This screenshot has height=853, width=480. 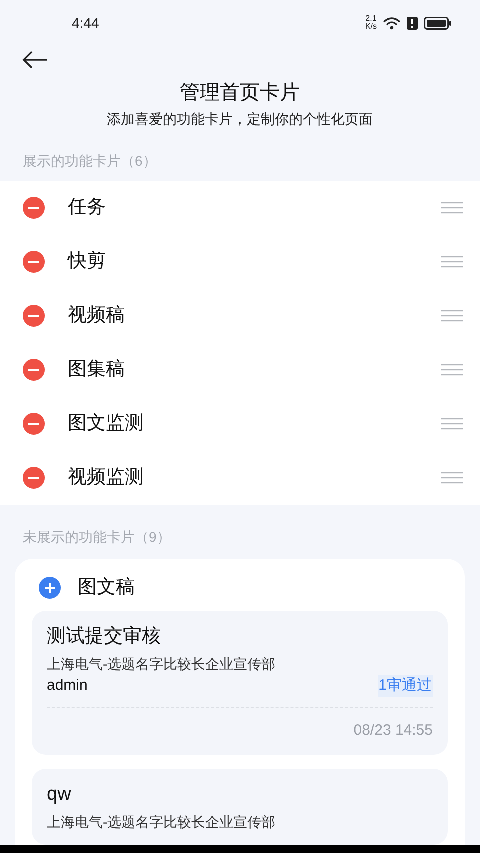 I want to click on article-title: qw, so click(x=59, y=794).